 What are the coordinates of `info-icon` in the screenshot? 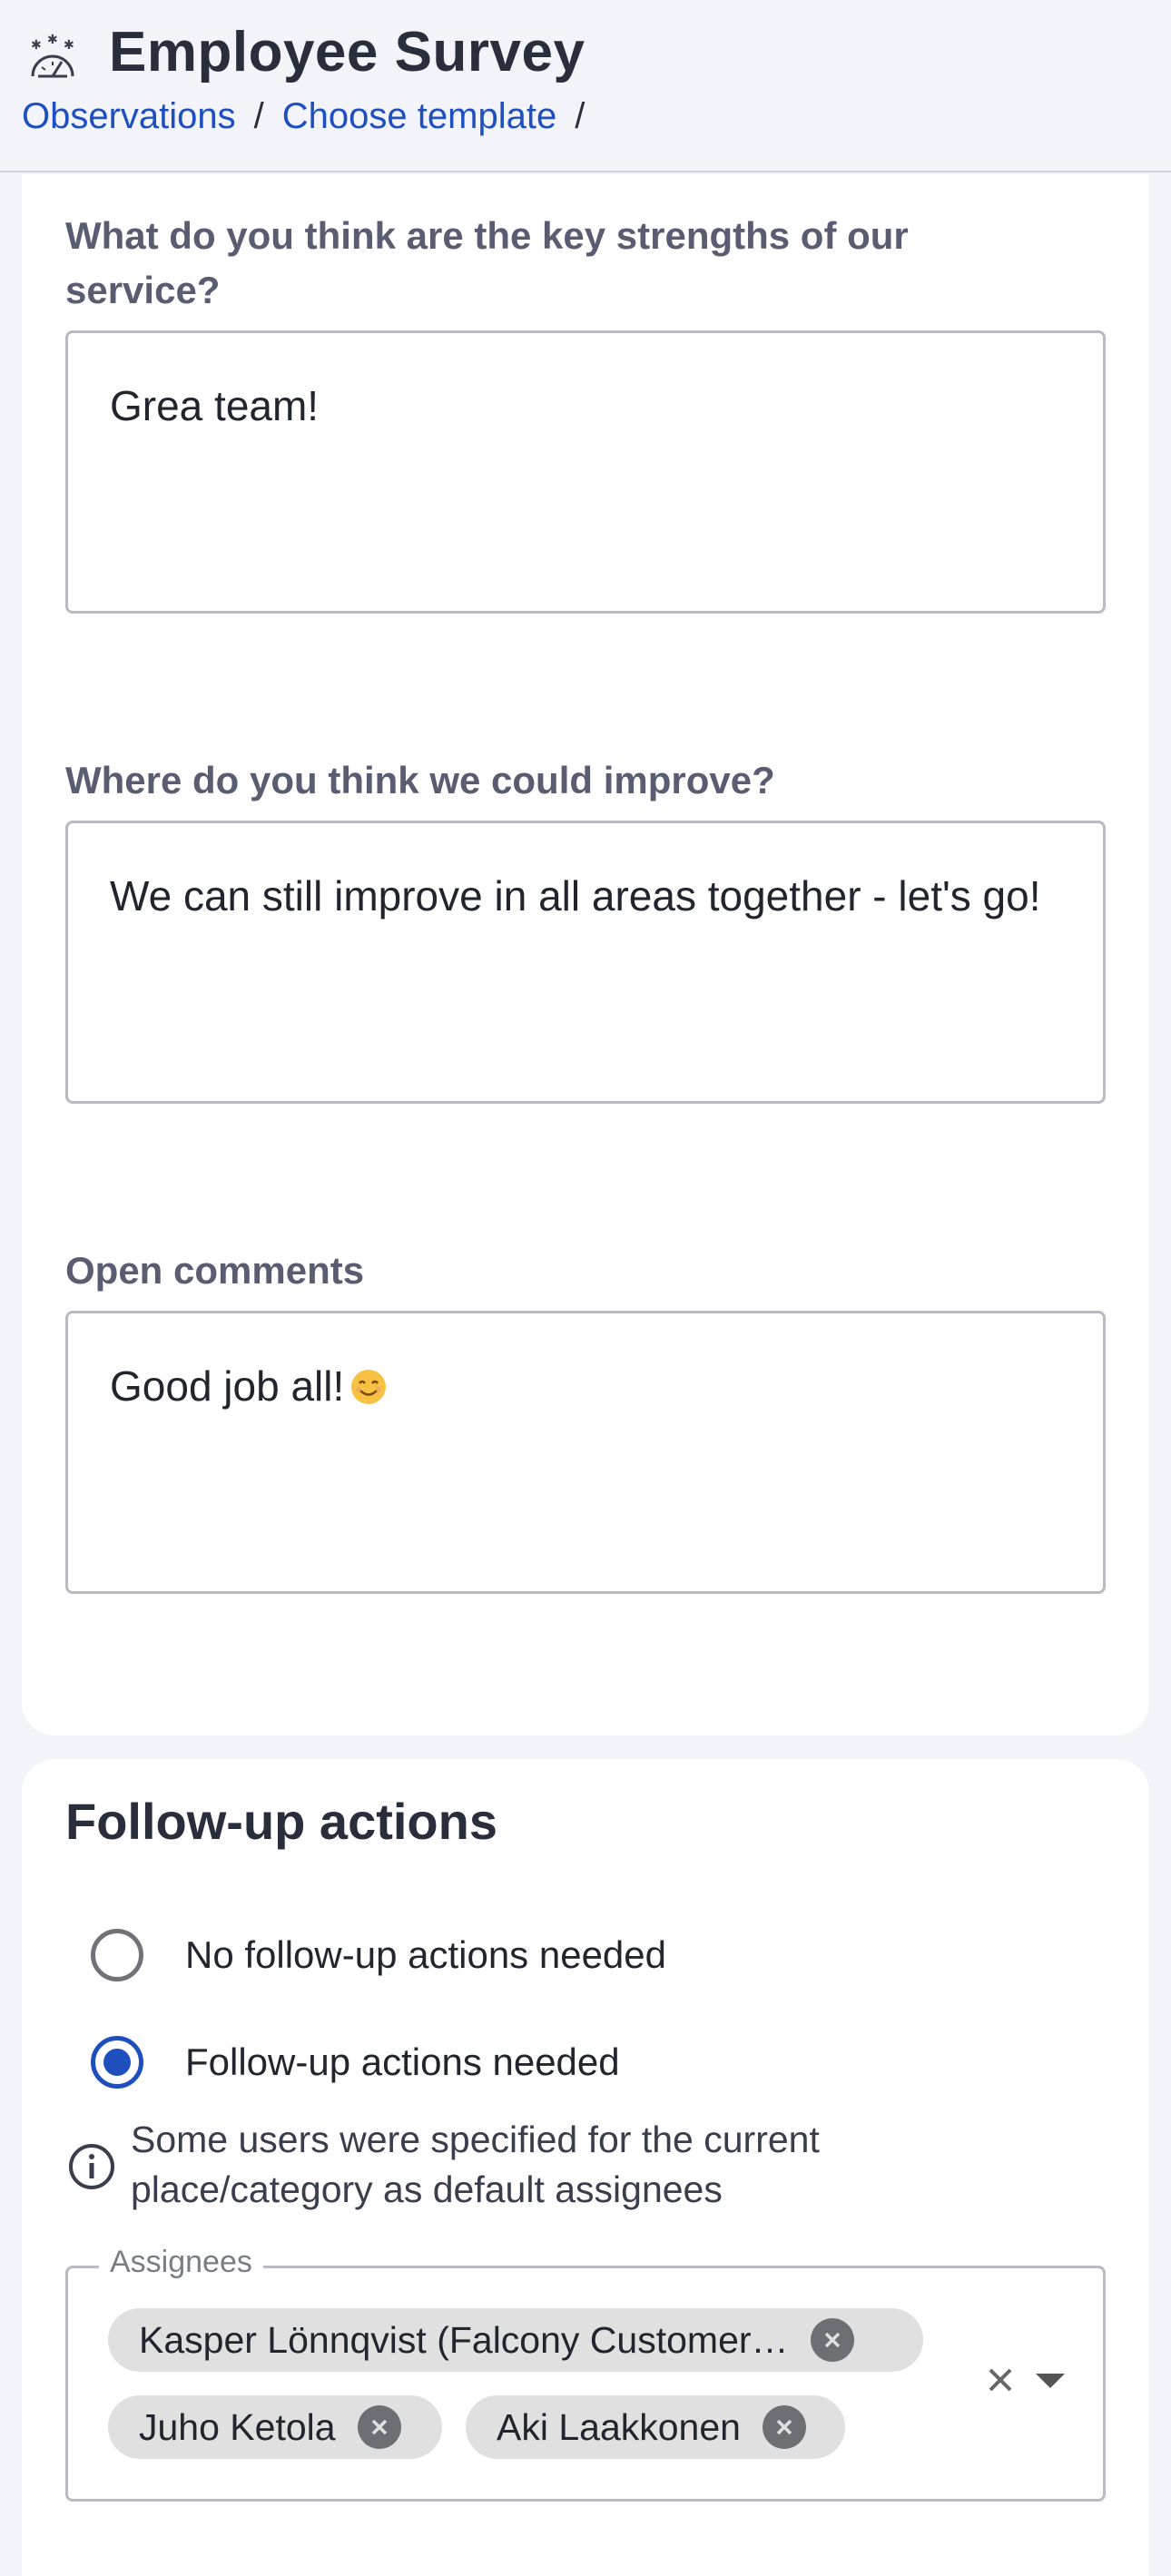 It's located at (92, 2166).